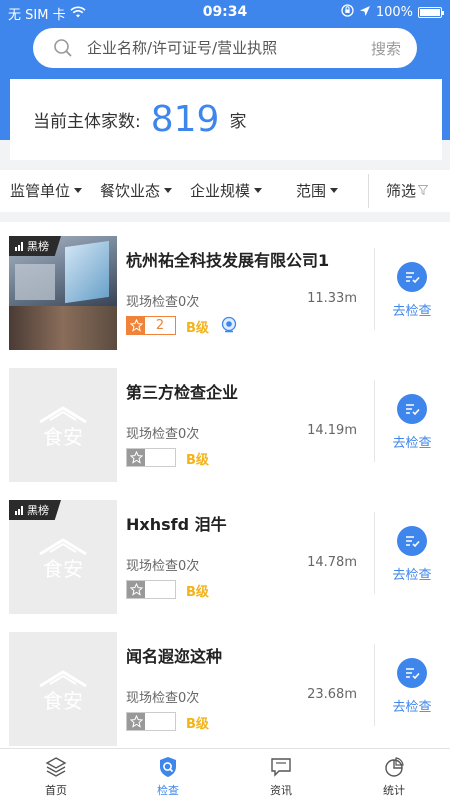 The image size is (450, 800). Describe the element at coordinates (332, 694) in the screenshot. I see `distance: 23.68m` at that location.